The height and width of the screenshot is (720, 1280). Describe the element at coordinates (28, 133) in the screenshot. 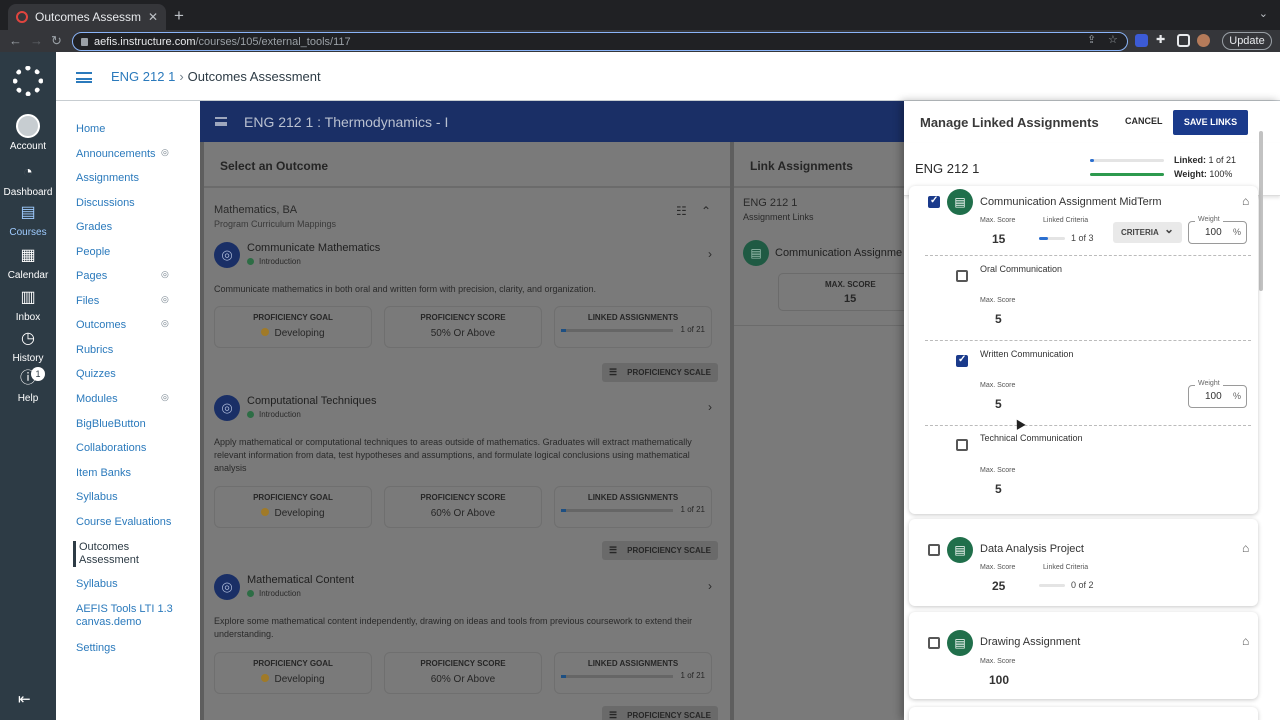

I see `global-nav-account: Account` at that location.